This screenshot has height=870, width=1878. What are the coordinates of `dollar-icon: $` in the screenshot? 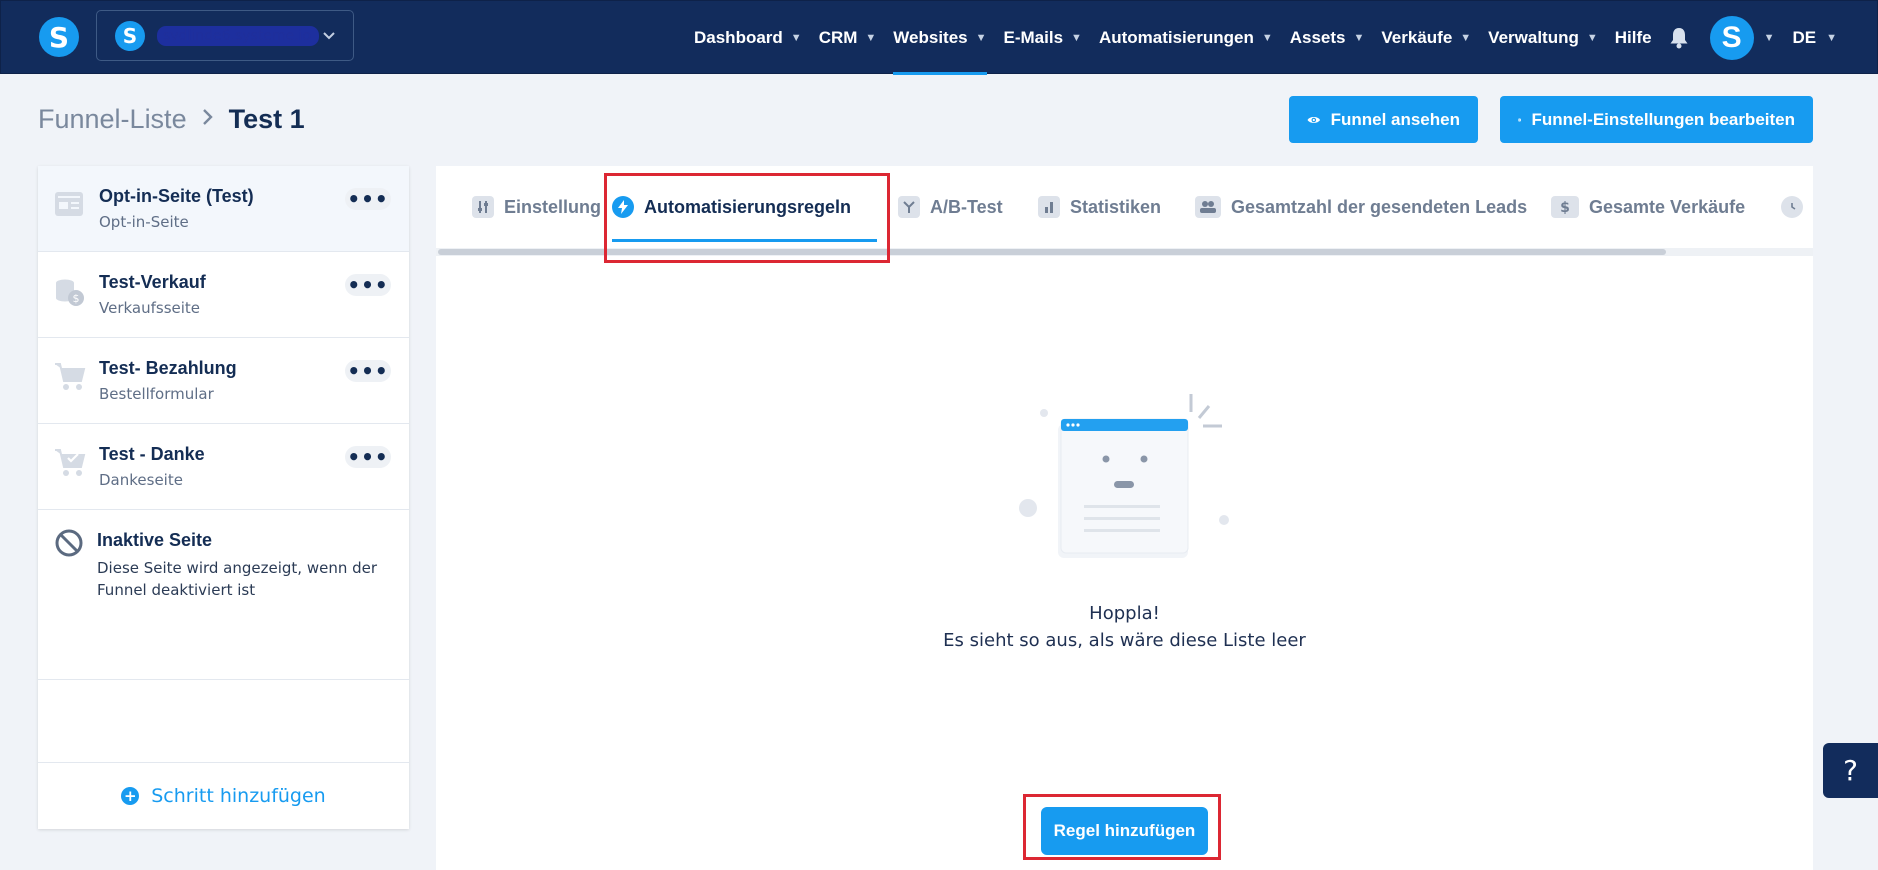 It's located at (1565, 207).